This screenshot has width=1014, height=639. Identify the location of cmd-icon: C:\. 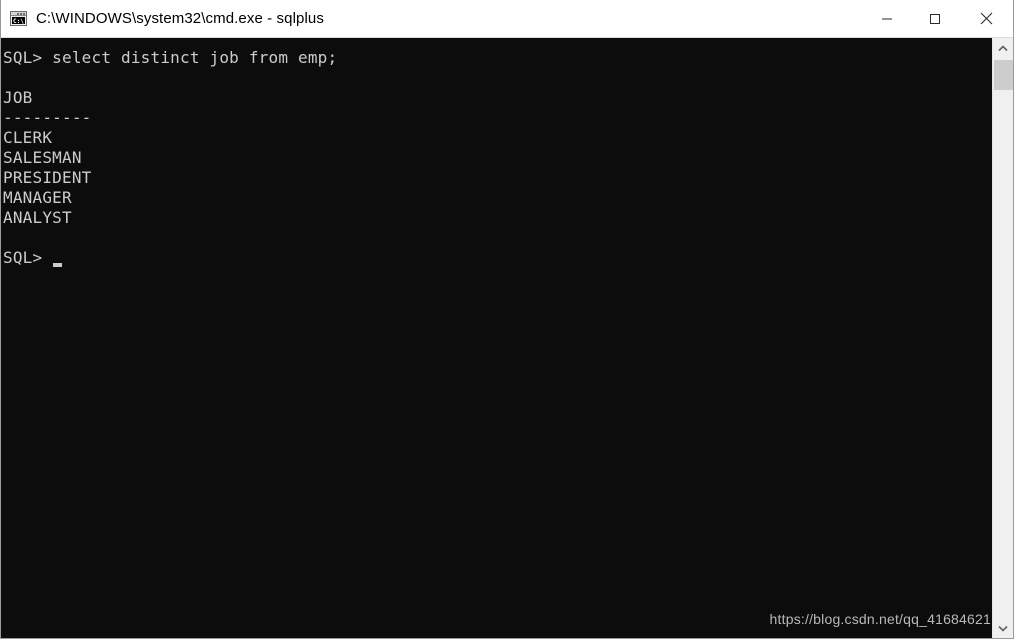
(18, 18).